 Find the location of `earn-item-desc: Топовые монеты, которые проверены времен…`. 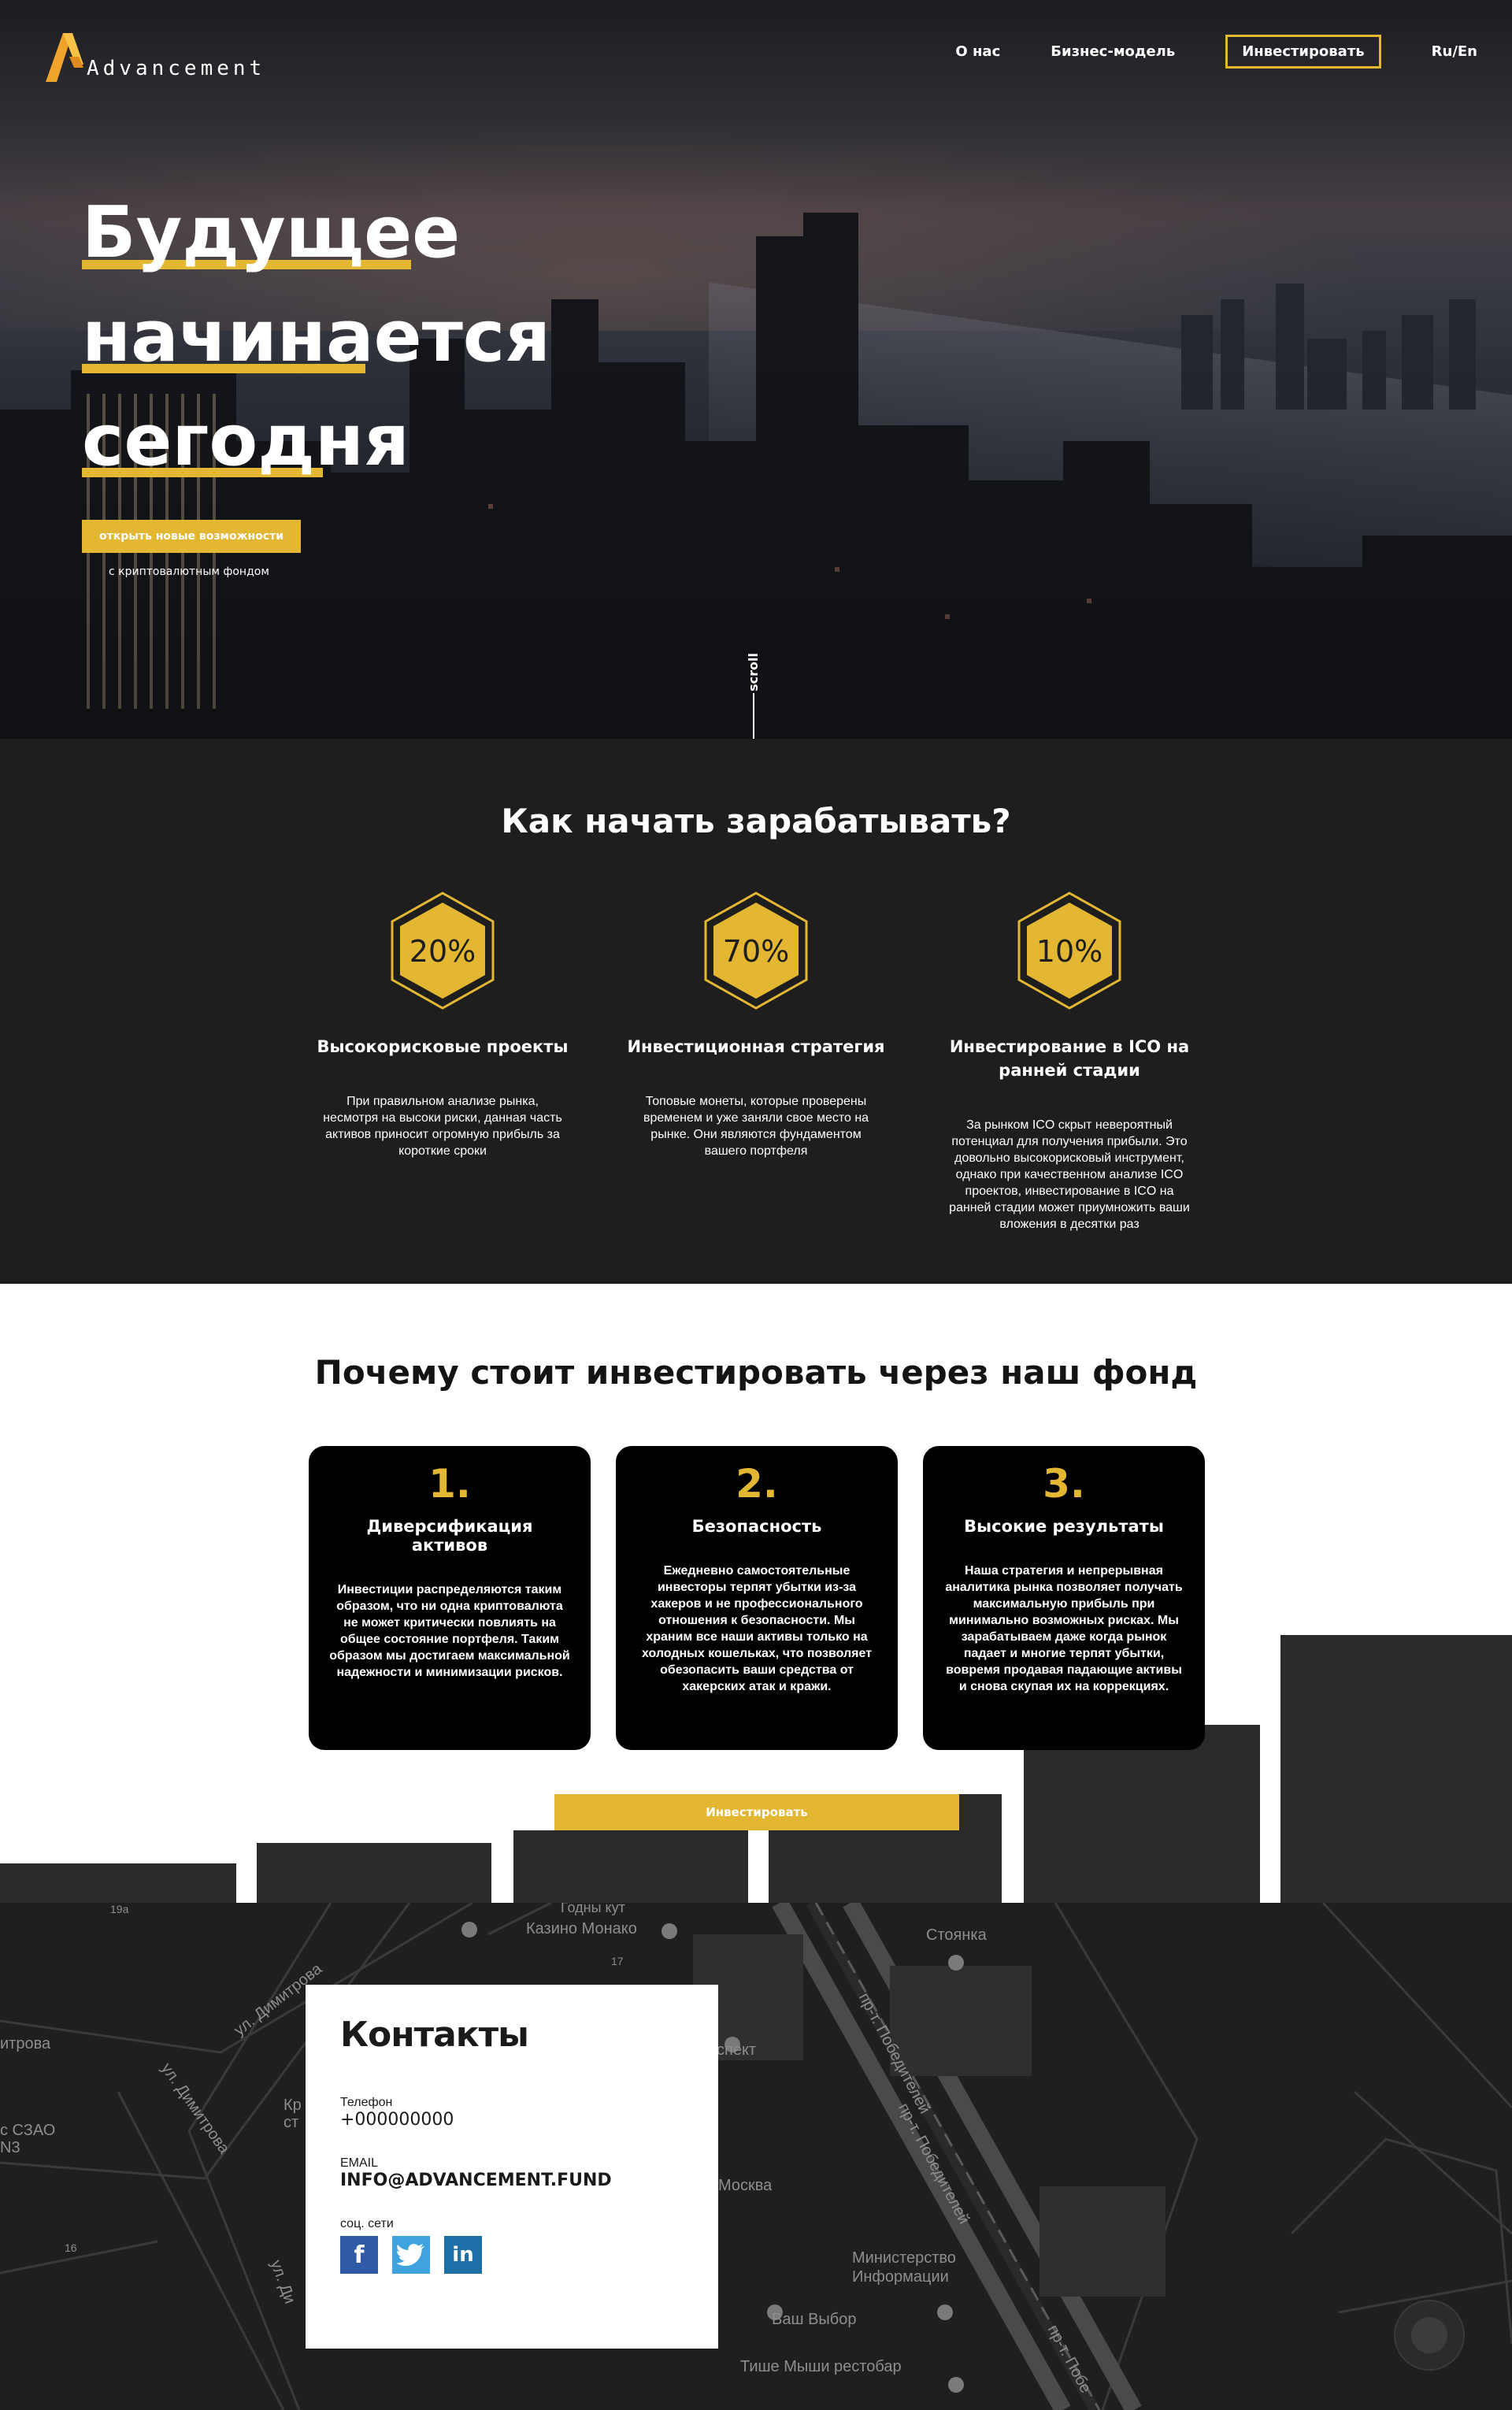

earn-item-desc: Топовые монеты, которые проверены времен… is located at coordinates (756, 1126).